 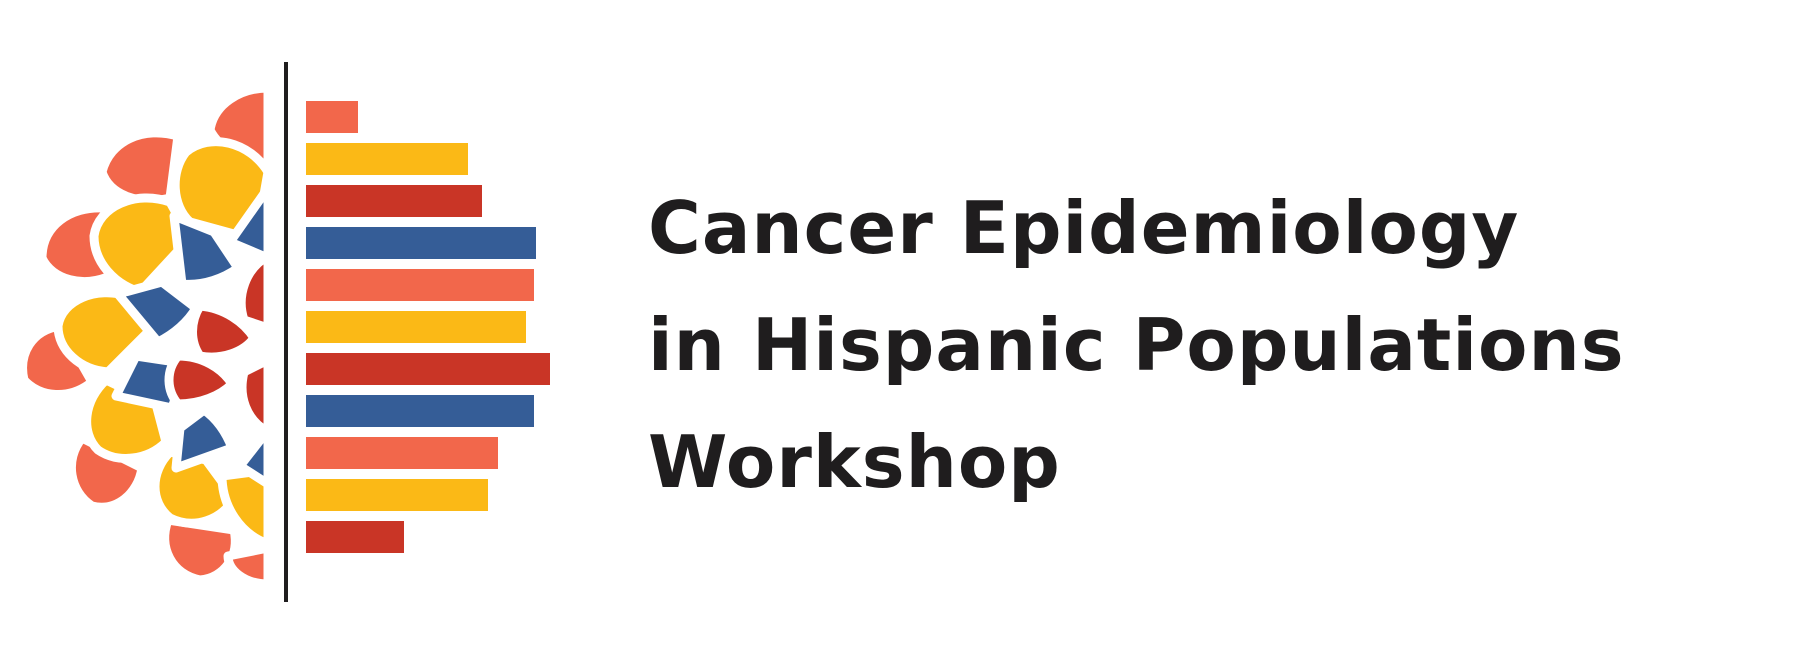 What do you see at coordinates (854, 462) in the screenshot?
I see `title-line-3: Workshop` at bounding box center [854, 462].